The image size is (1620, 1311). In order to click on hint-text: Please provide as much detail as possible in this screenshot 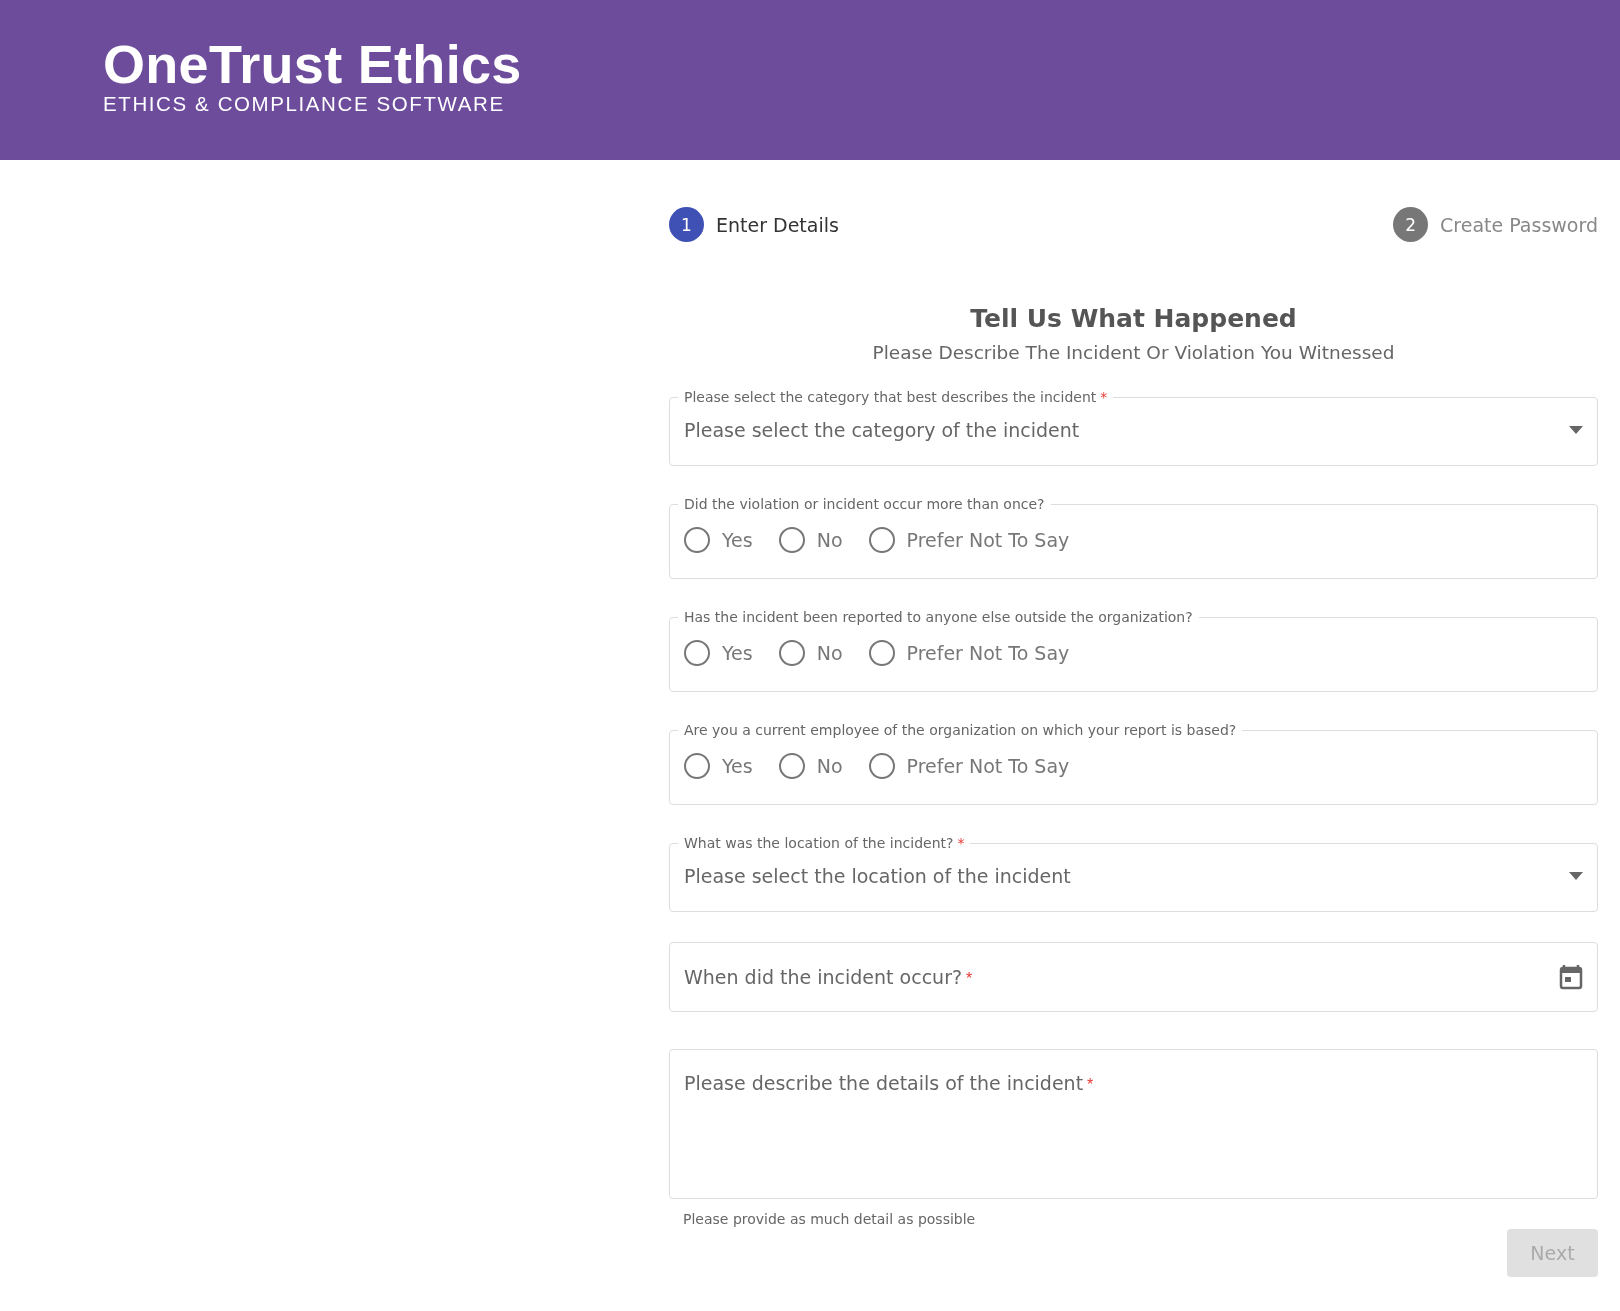, I will do `click(830, 1219)`.